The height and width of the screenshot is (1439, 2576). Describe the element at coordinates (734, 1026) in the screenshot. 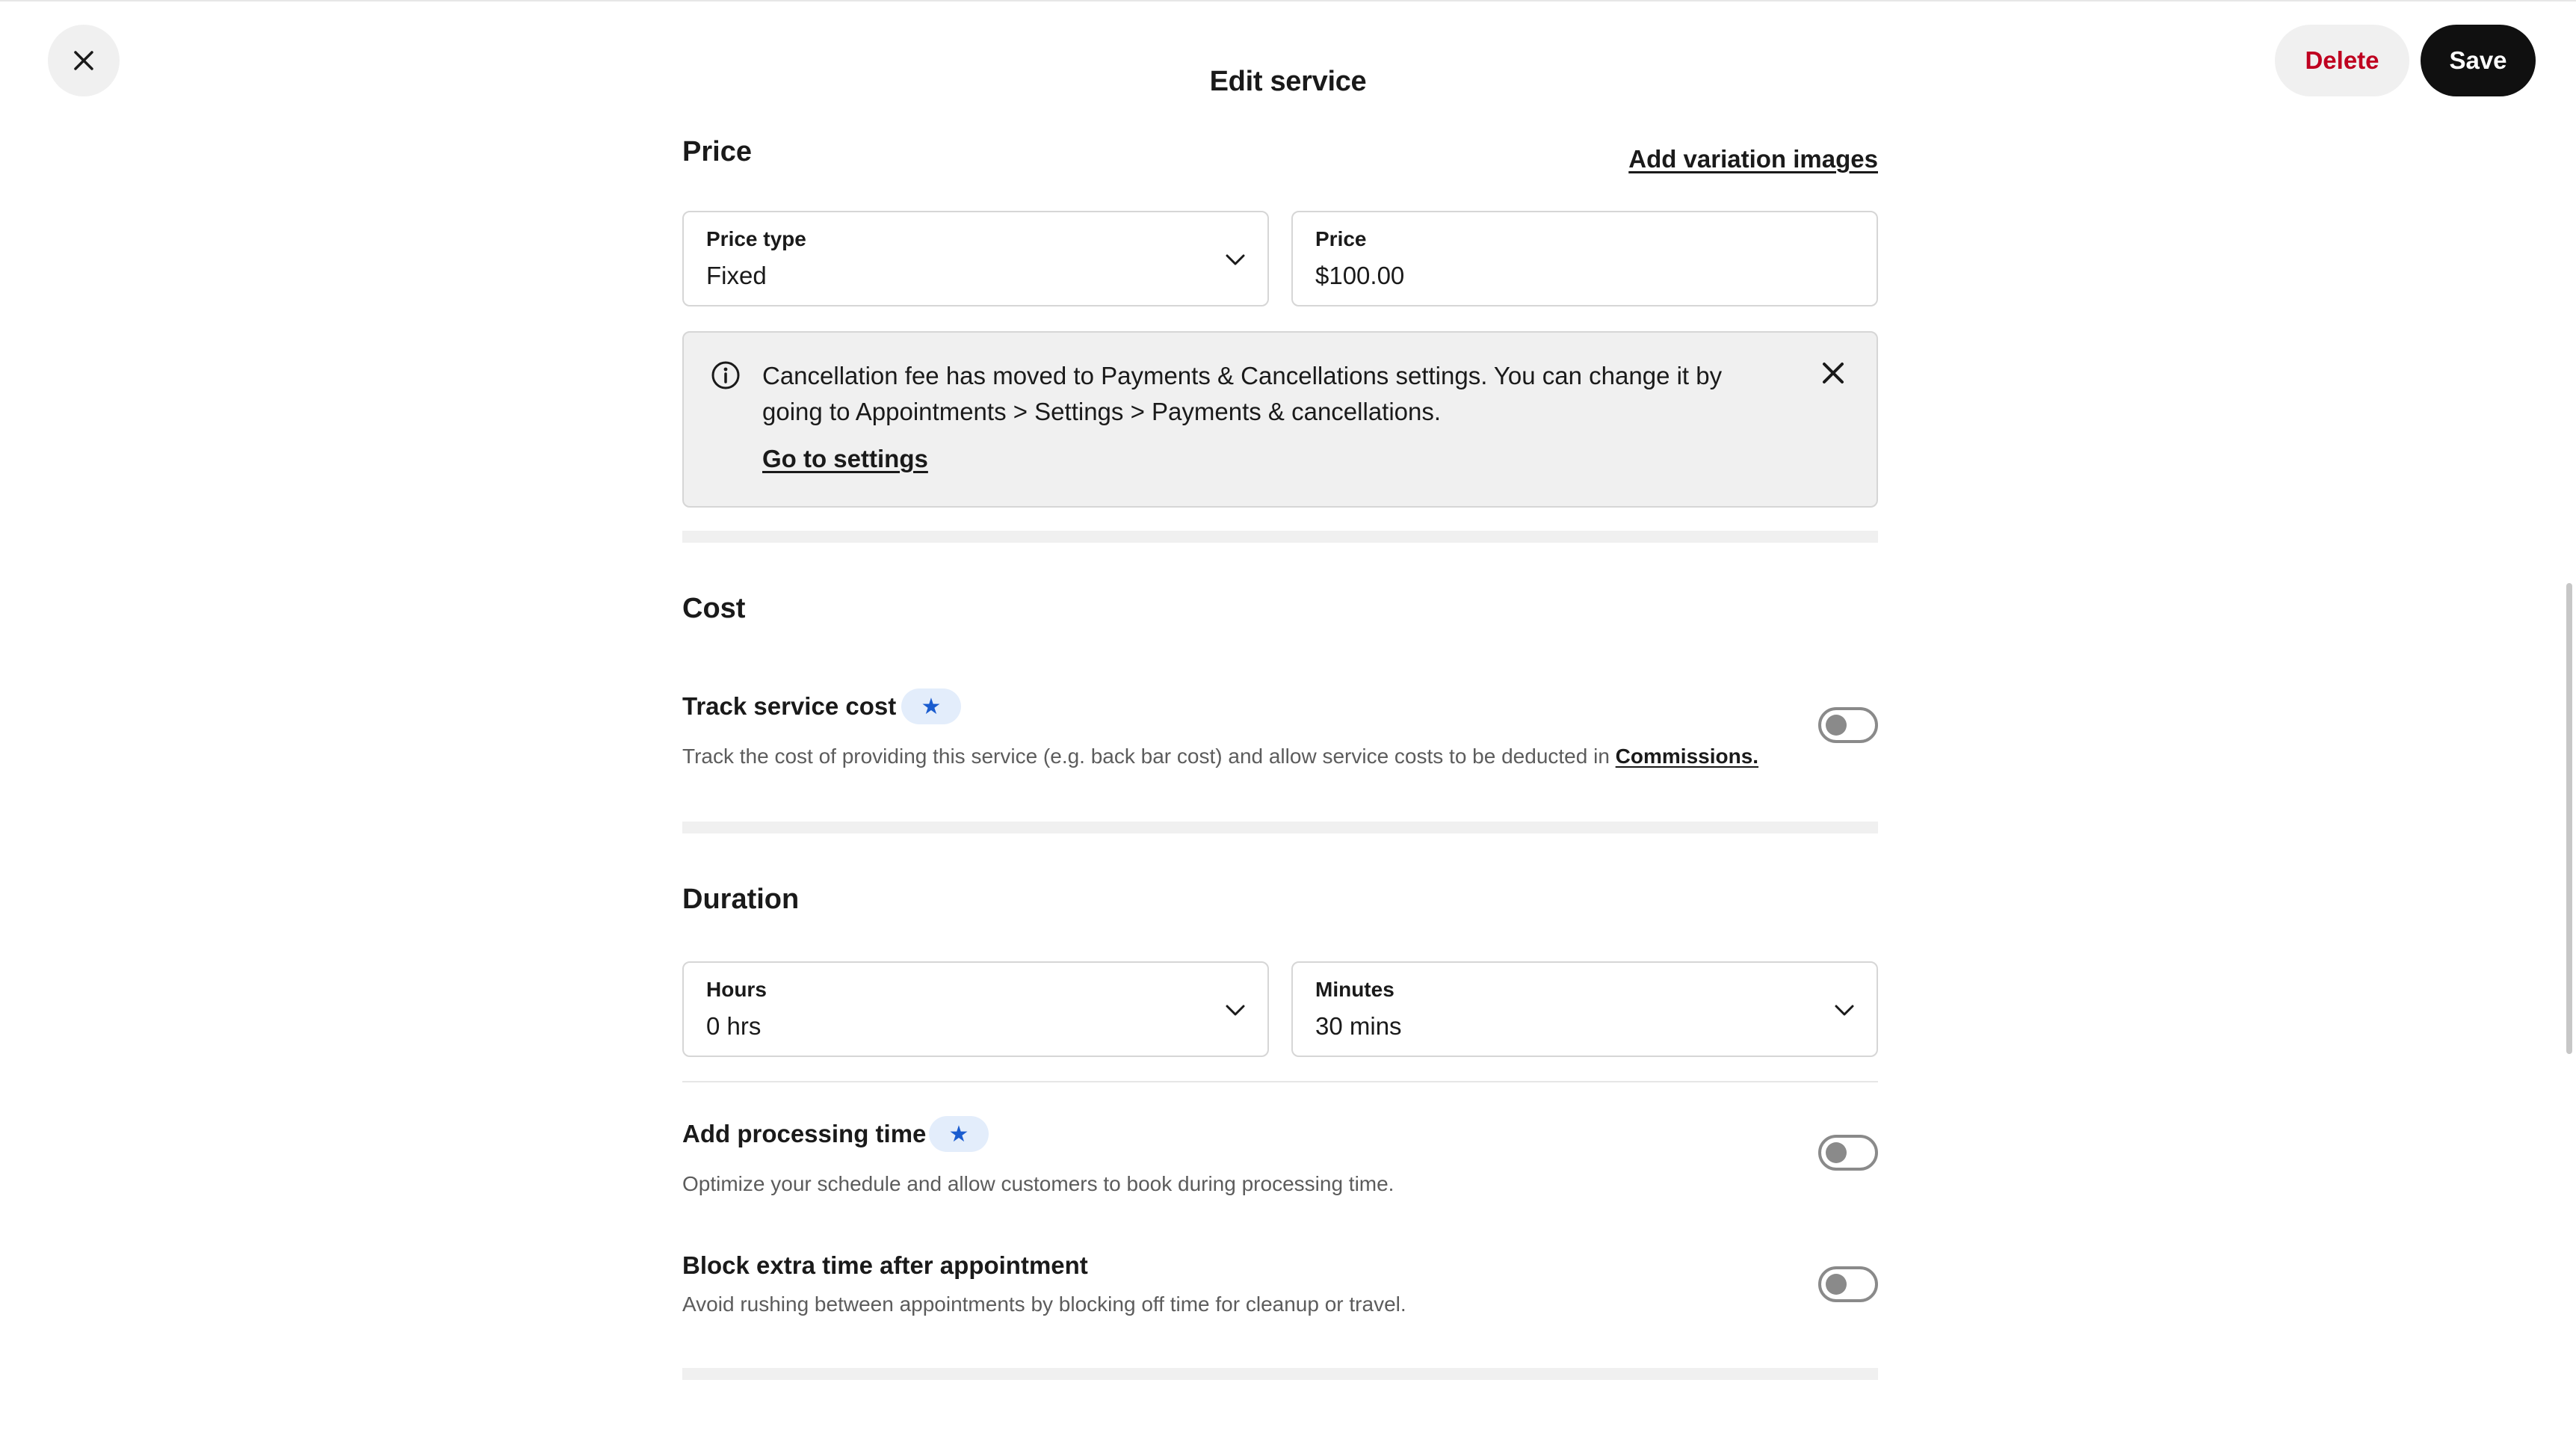

I see `hours-value: 0 hrs` at that location.